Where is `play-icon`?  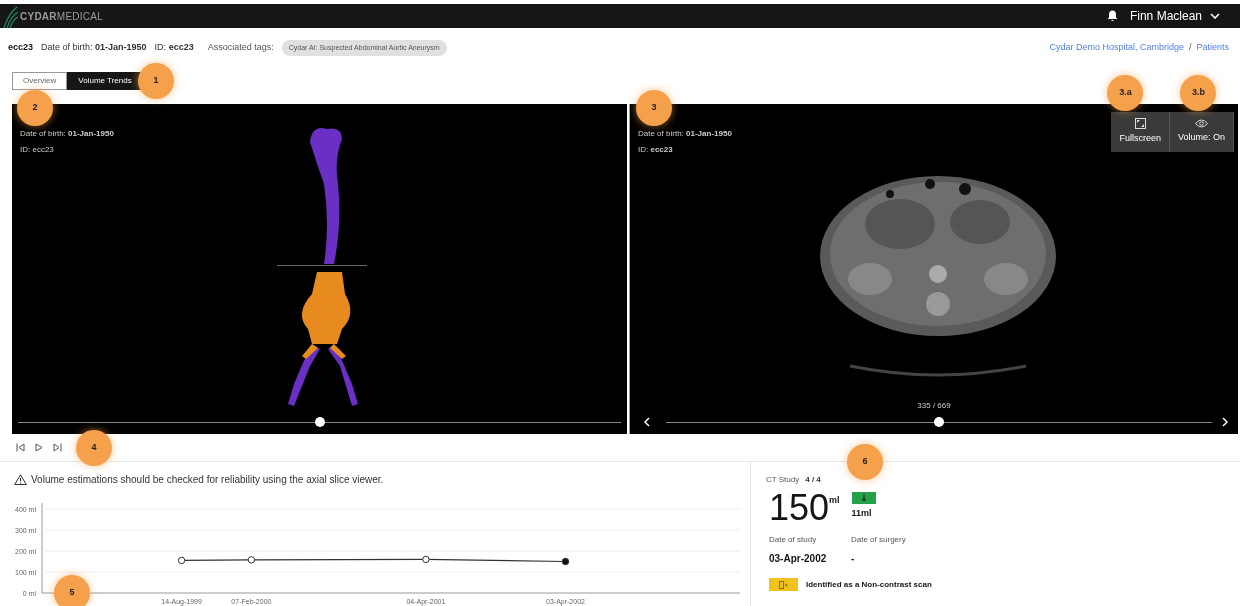
play-icon is located at coordinates (39, 447).